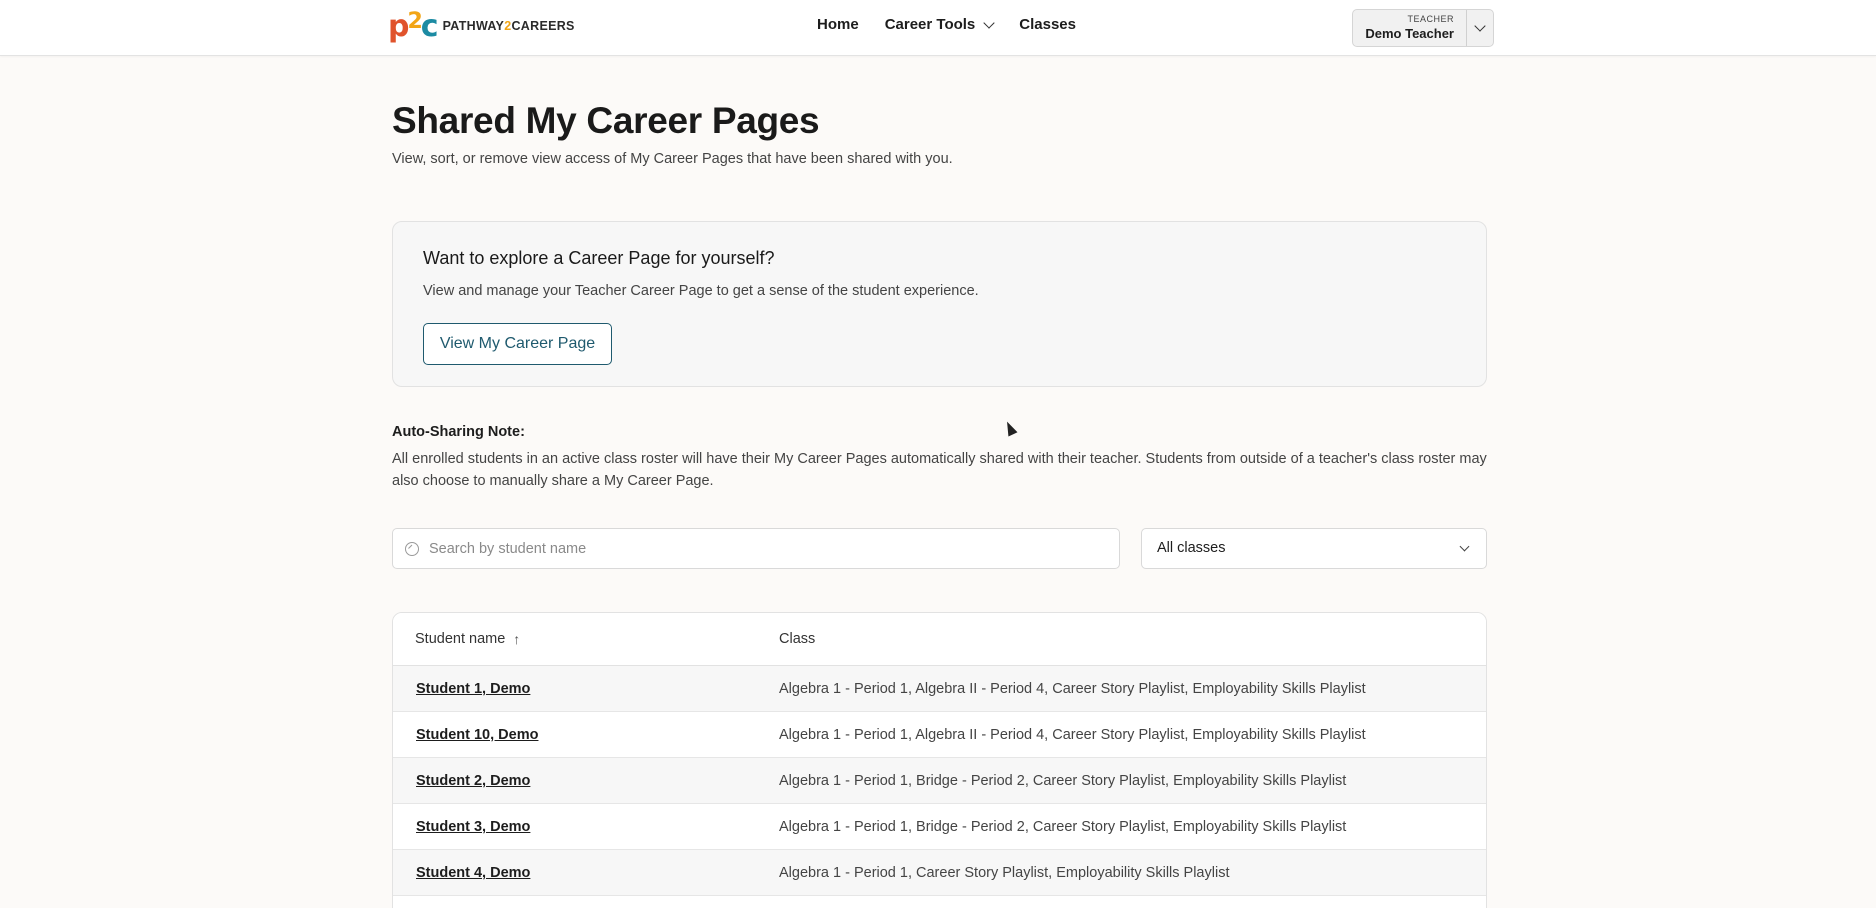  I want to click on column-header-student-name: Student name ↑, so click(467, 639).